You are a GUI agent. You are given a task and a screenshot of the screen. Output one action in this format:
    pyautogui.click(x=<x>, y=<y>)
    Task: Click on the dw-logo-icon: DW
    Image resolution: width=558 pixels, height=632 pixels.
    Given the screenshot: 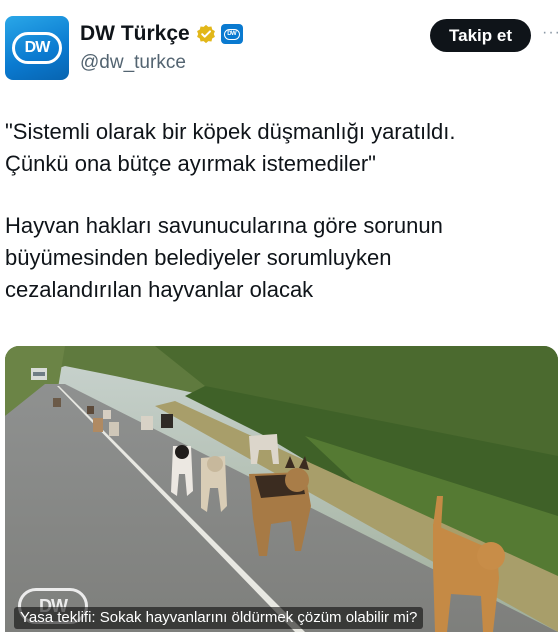 What is the action you would take?
    pyautogui.click(x=37, y=48)
    